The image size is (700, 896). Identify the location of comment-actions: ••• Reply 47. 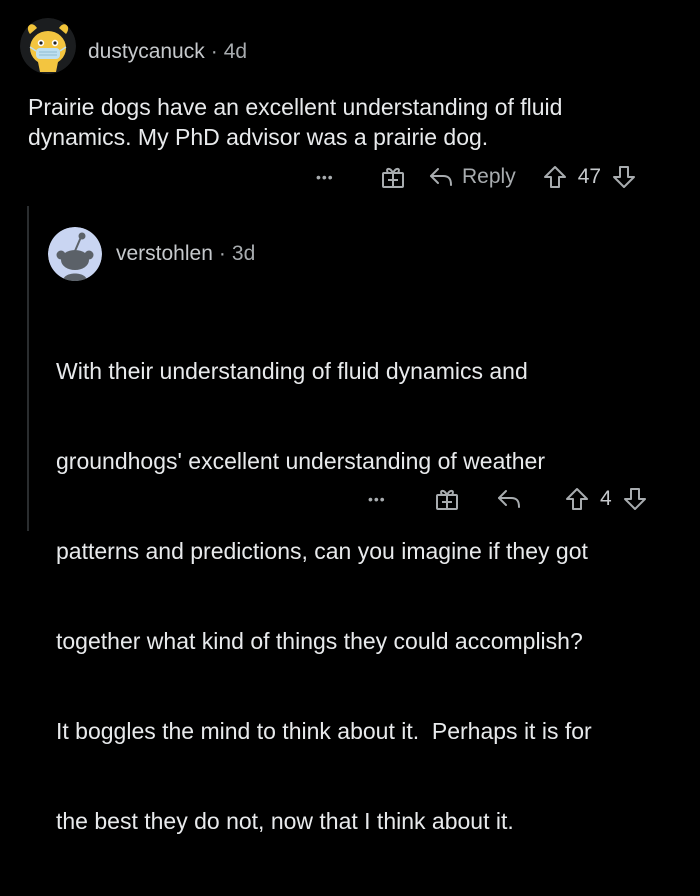
(476, 177).